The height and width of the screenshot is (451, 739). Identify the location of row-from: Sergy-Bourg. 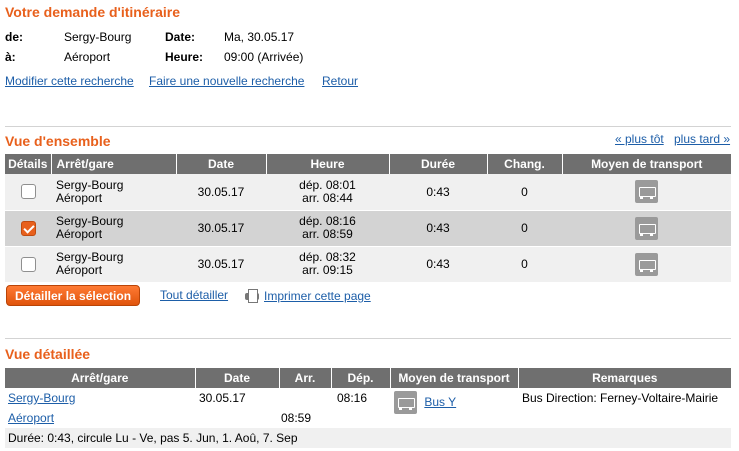
(90, 184).